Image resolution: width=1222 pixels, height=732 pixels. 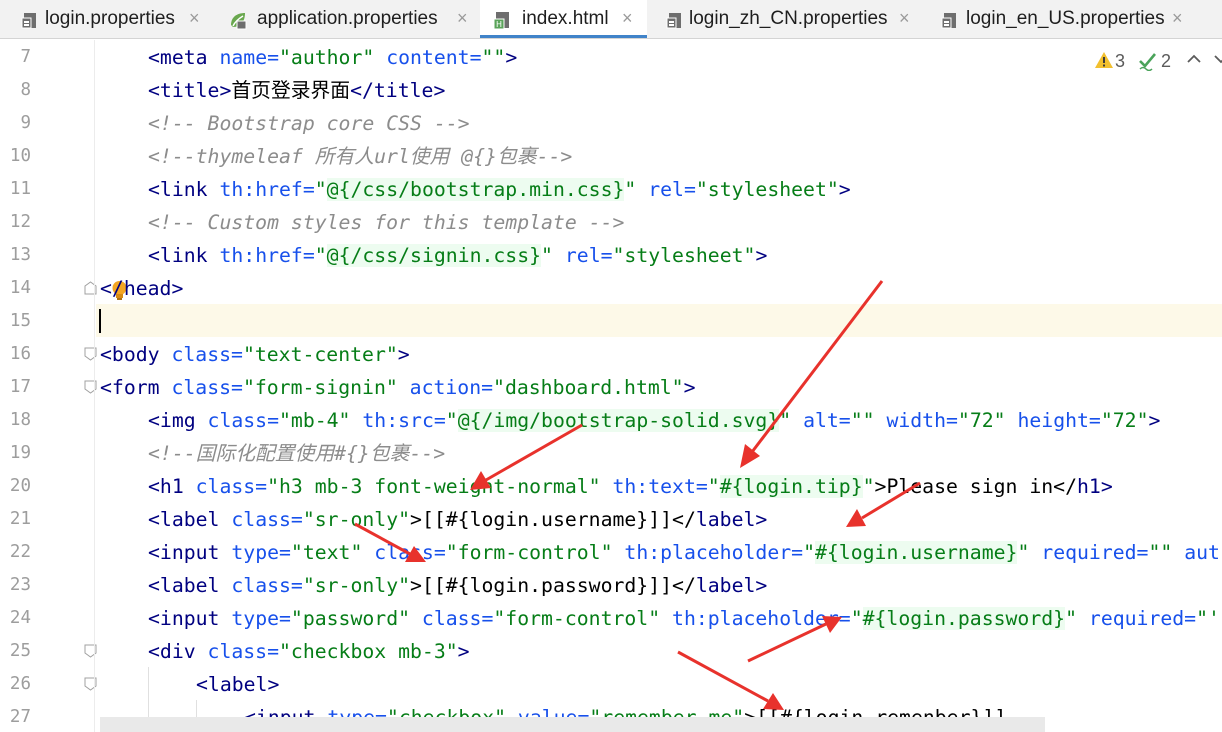 What do you see at coordinates (975, 486) in the screenshot?
I see `code-text: >Please sign in</` at bounding box center [975, 486].